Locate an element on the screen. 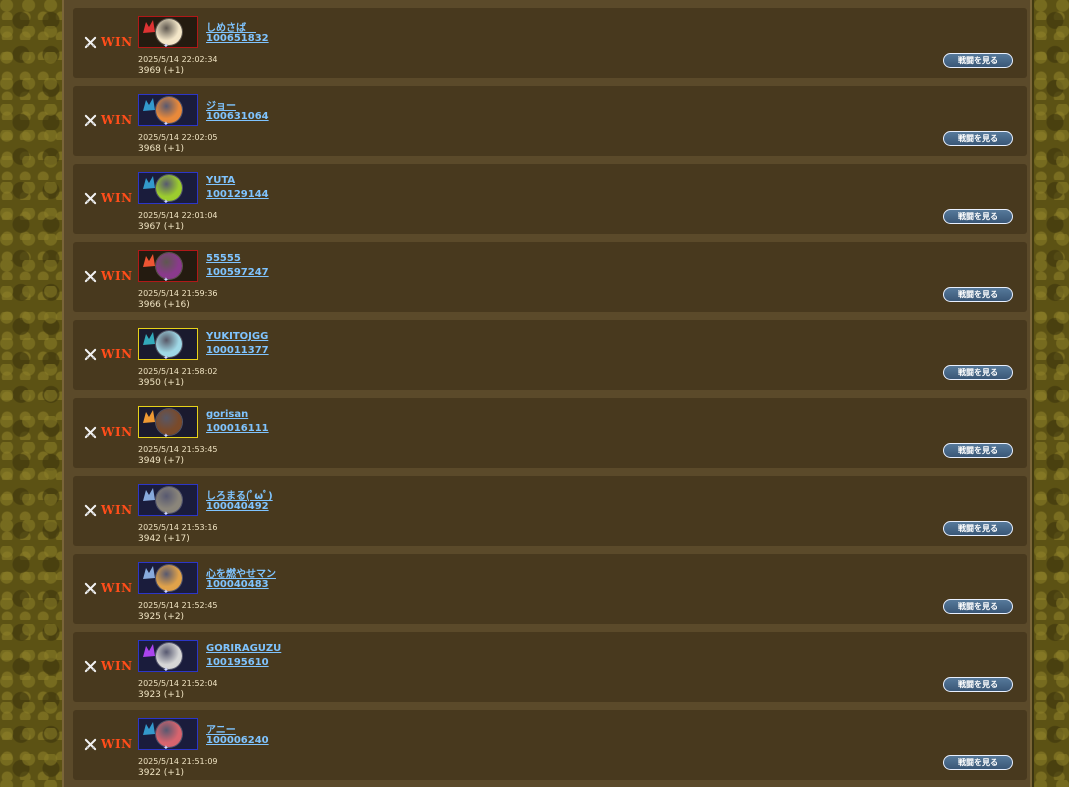 The image size is (1069, 787). rating-score: 3923 (+1) is located at coordinates (161, 695).